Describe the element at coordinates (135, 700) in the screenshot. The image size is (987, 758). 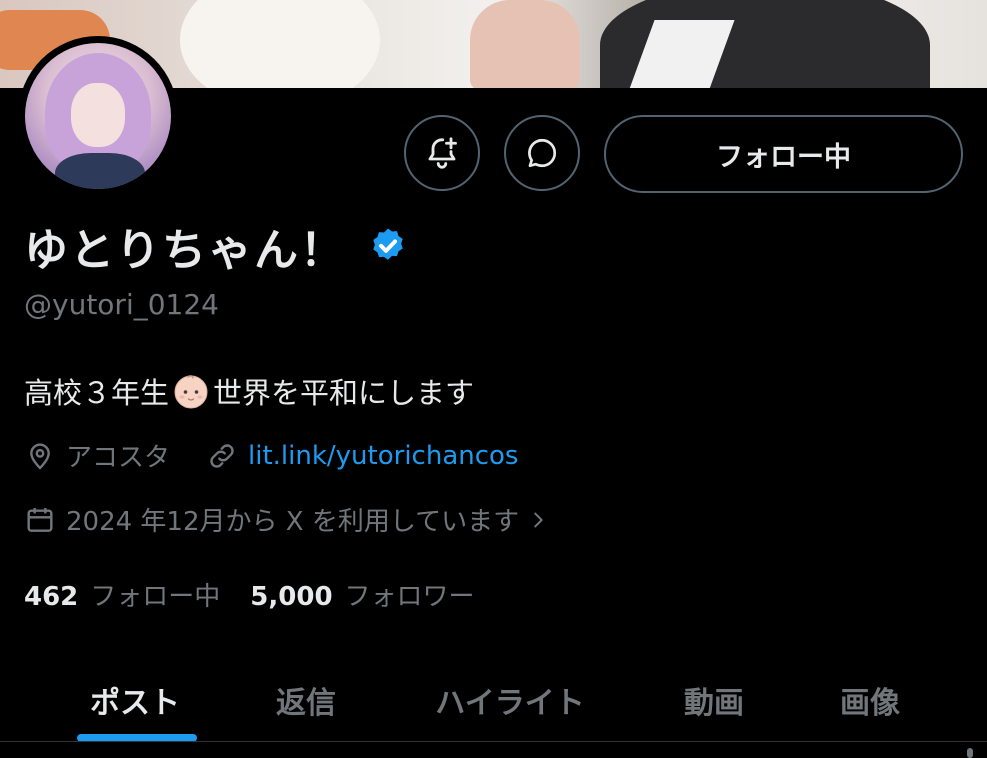
I see `tab-posts: ポスト` at that location.